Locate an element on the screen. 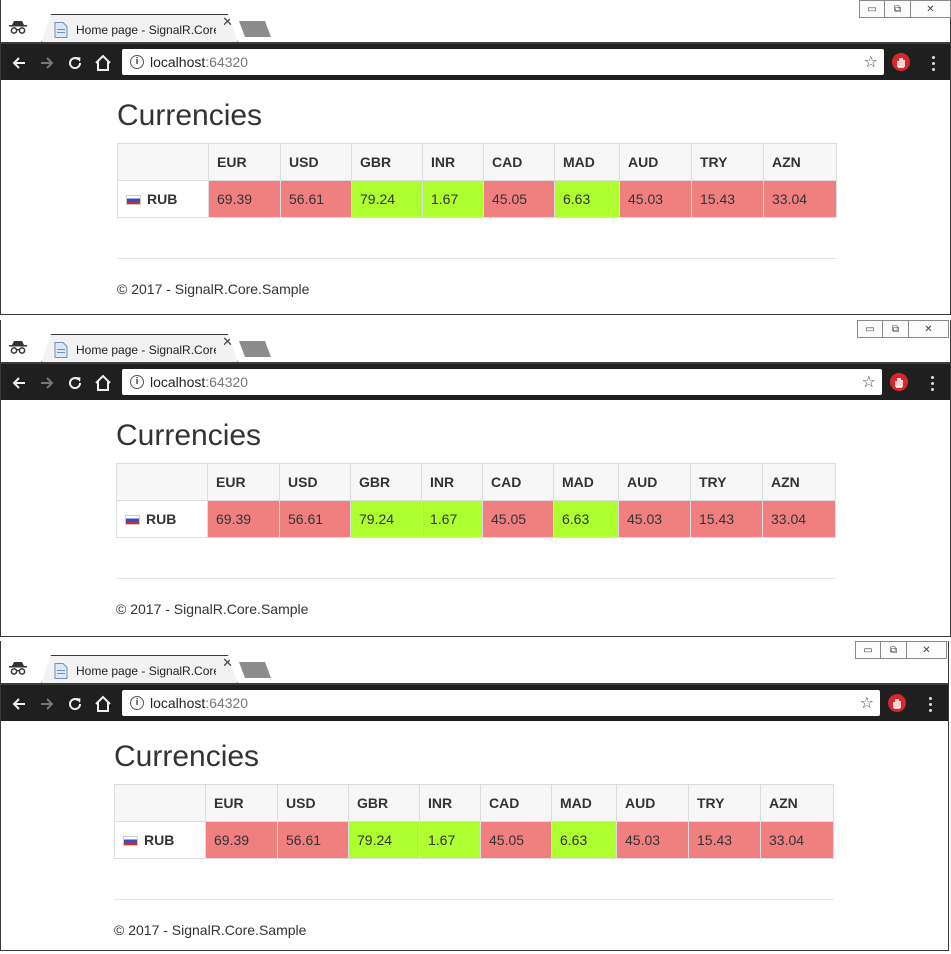  footer-text: © 2017 - SignalR.Core.Sample is located at coordinates (213, 289).